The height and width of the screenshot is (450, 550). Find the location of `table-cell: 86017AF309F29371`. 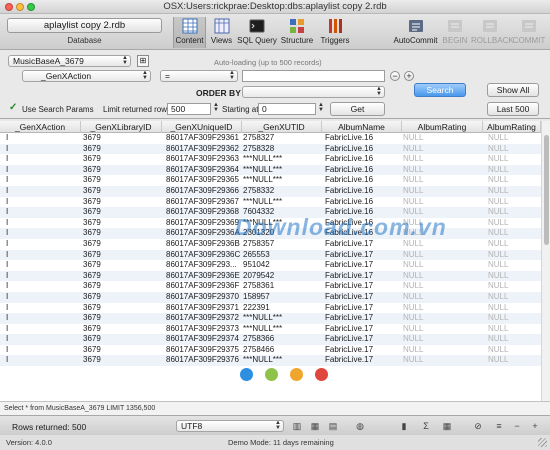

table-cell: 86017AF309F29371 is located at coordinates (203, 308).